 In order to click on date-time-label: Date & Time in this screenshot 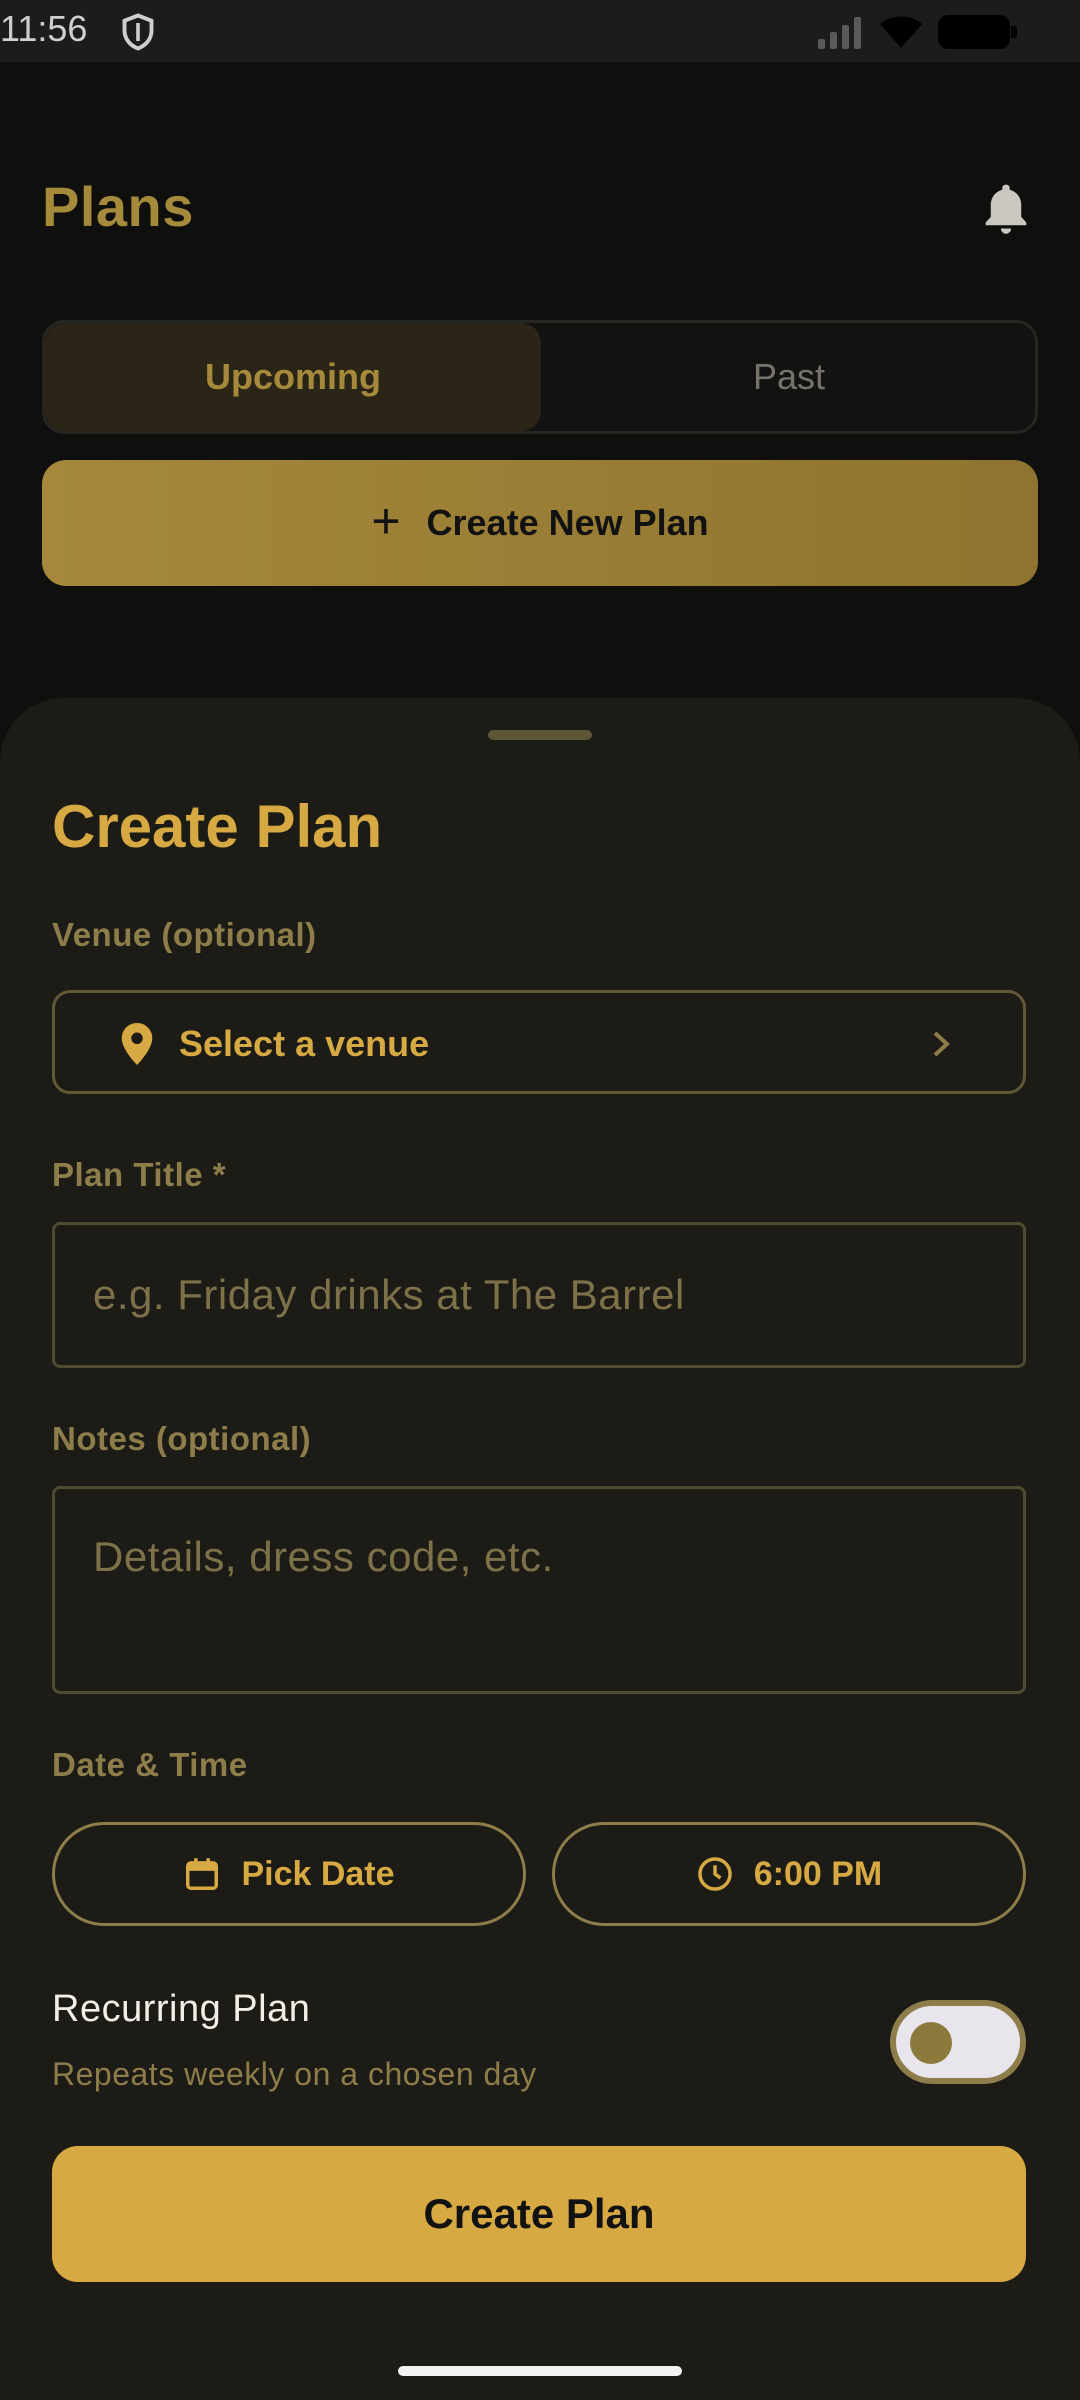, I will do `click(150, 1764)`.